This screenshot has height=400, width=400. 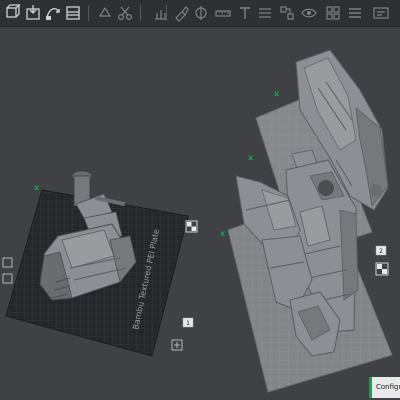 I want to click on plate-1-settings-icon, so click(x=191, y=226).